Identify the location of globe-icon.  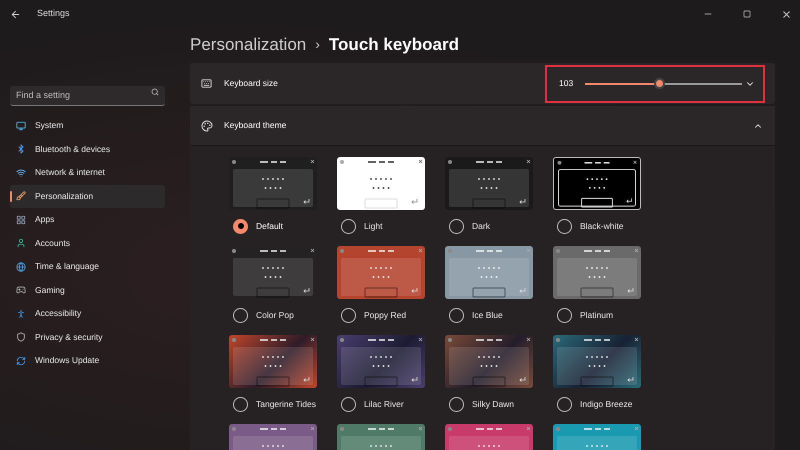
(21, 267).